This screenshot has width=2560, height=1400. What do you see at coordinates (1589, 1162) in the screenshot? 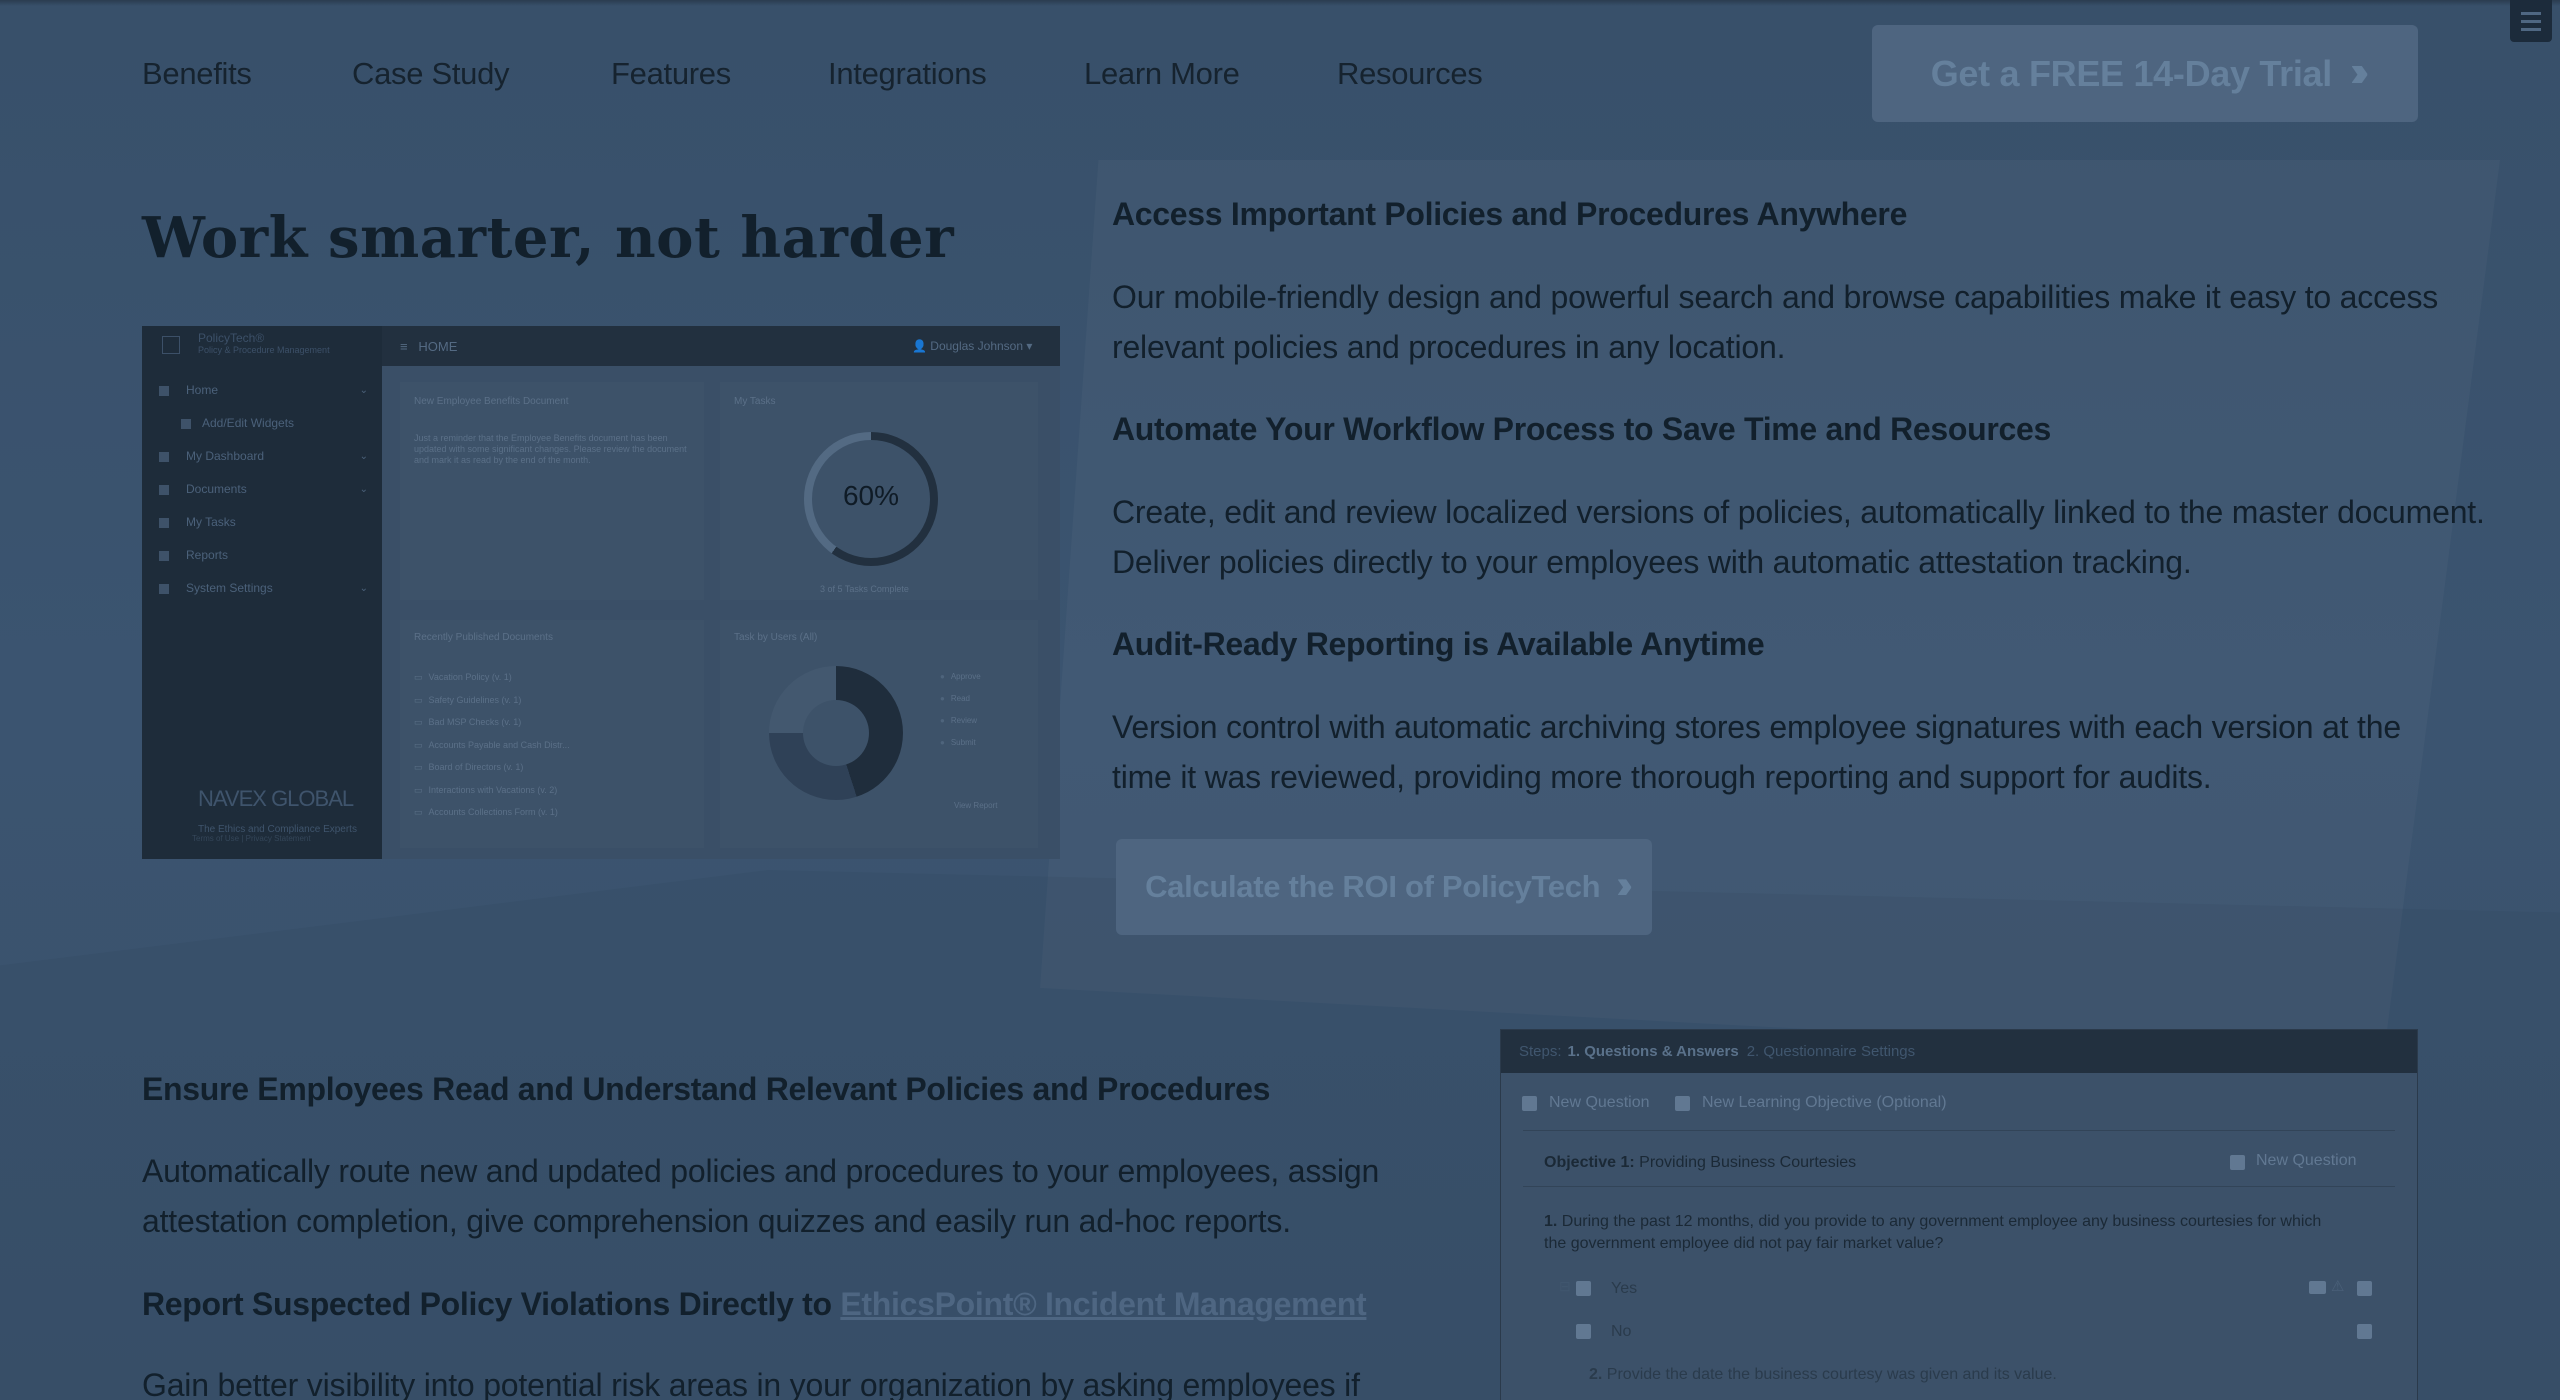
I see `objective-label: Objective 1:` at bounding box center [1589, 1162].